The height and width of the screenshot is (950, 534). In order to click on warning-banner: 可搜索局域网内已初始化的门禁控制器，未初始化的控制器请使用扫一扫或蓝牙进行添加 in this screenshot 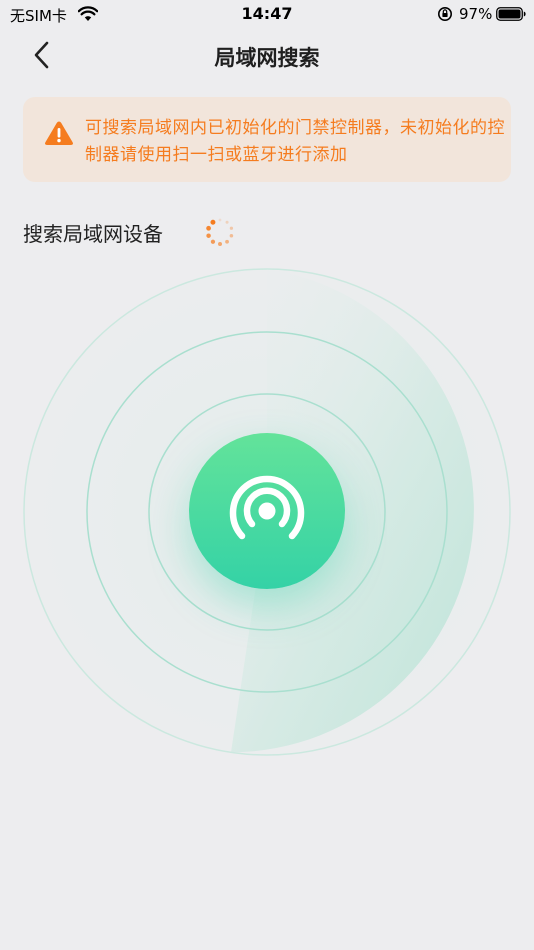, I will do `click(267, 139)`.